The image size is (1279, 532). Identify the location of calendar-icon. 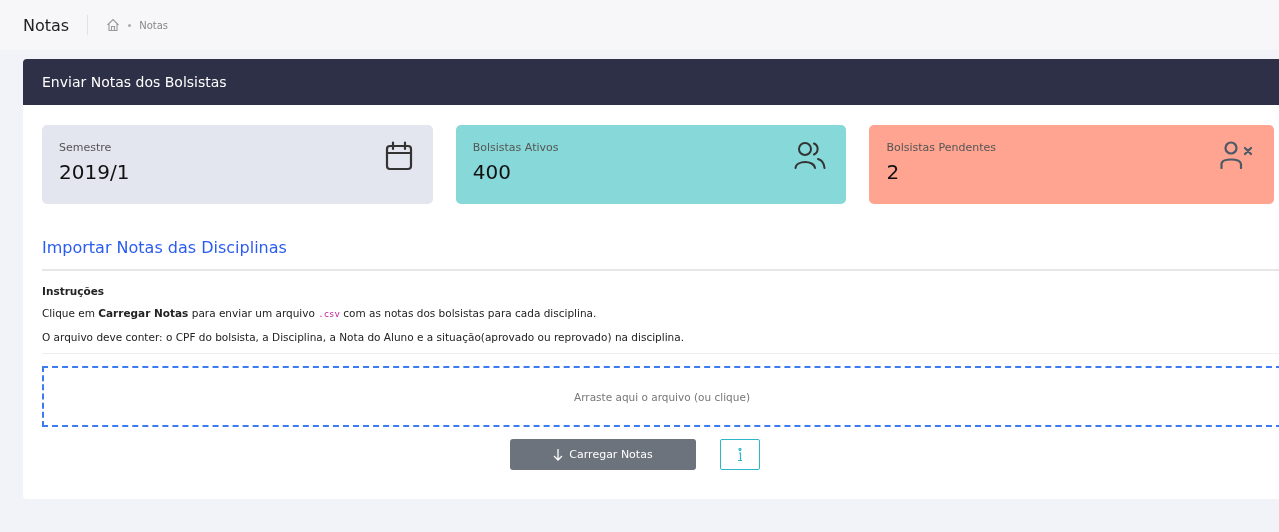
(398, 156).